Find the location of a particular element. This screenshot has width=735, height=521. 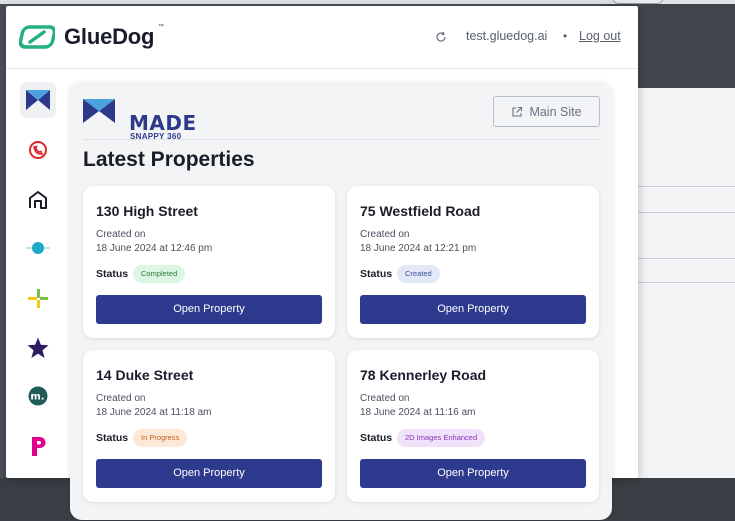

sidebar-item-house-app is located at coordinates (38, 200).